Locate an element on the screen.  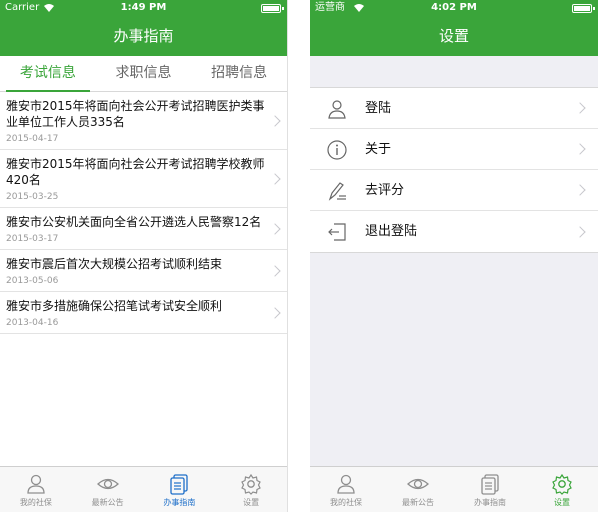
pen-icon is located at coordinates (337, 191).